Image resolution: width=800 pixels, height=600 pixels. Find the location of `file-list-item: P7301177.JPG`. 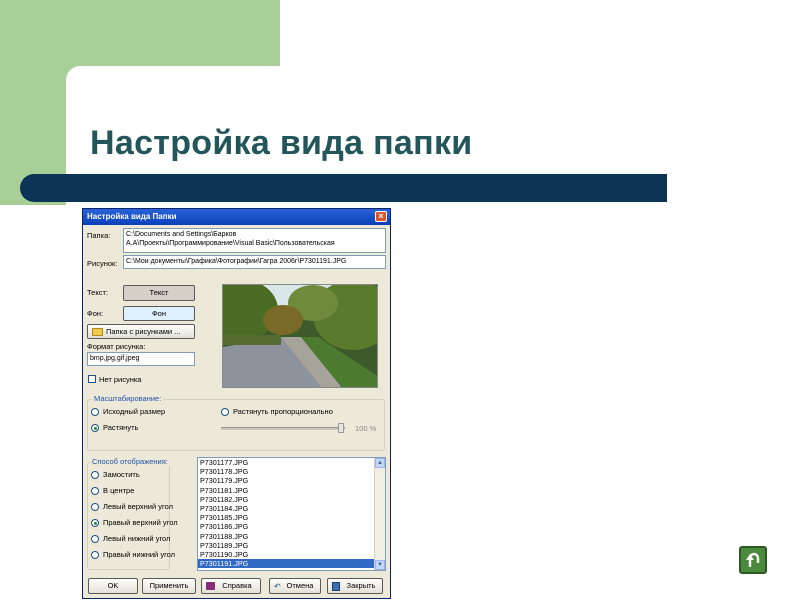

file-list-item: P7301177.JPG is located at coordinates (291, 462).